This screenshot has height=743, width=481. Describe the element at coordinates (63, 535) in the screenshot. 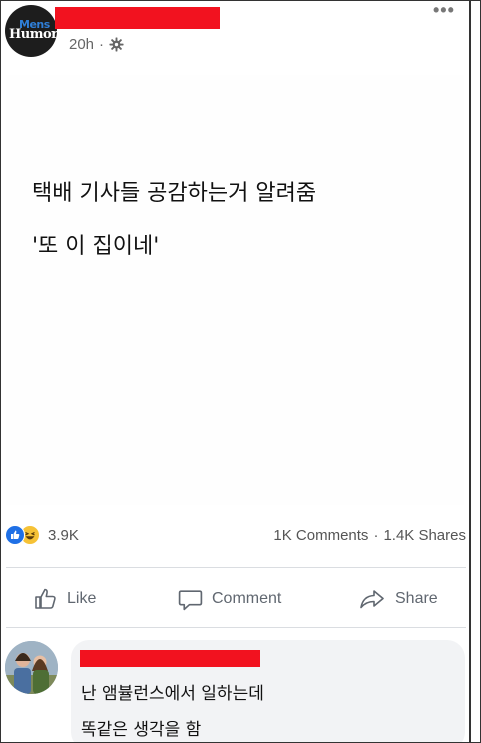

I see `reaction-count: 3.9K` at that location.